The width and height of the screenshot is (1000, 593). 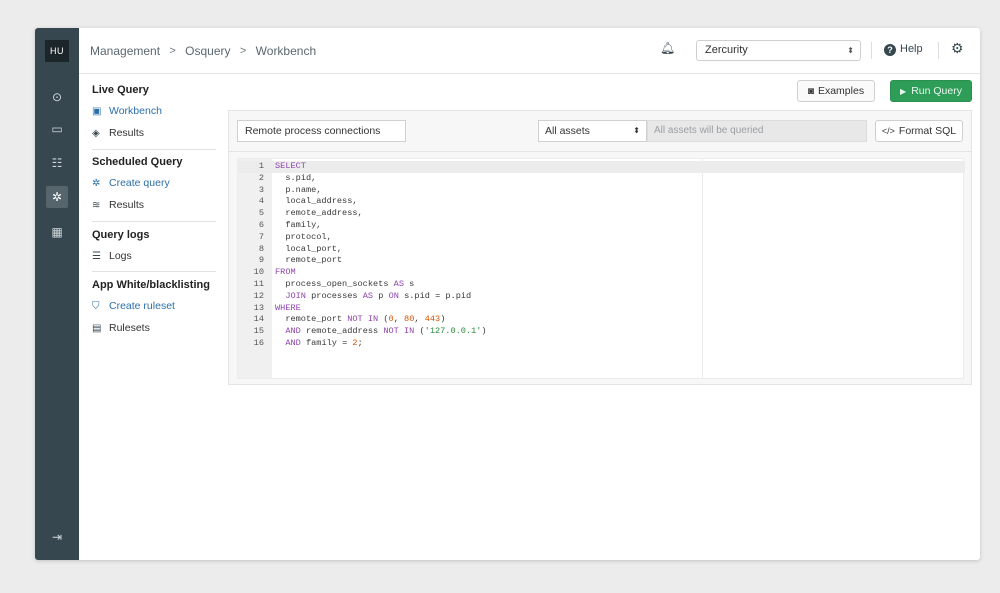 What do you see at coordinates (927, 131) in the screenshot?
I see `format-sql-label: Format SQL` at bounding box center [927, 131].